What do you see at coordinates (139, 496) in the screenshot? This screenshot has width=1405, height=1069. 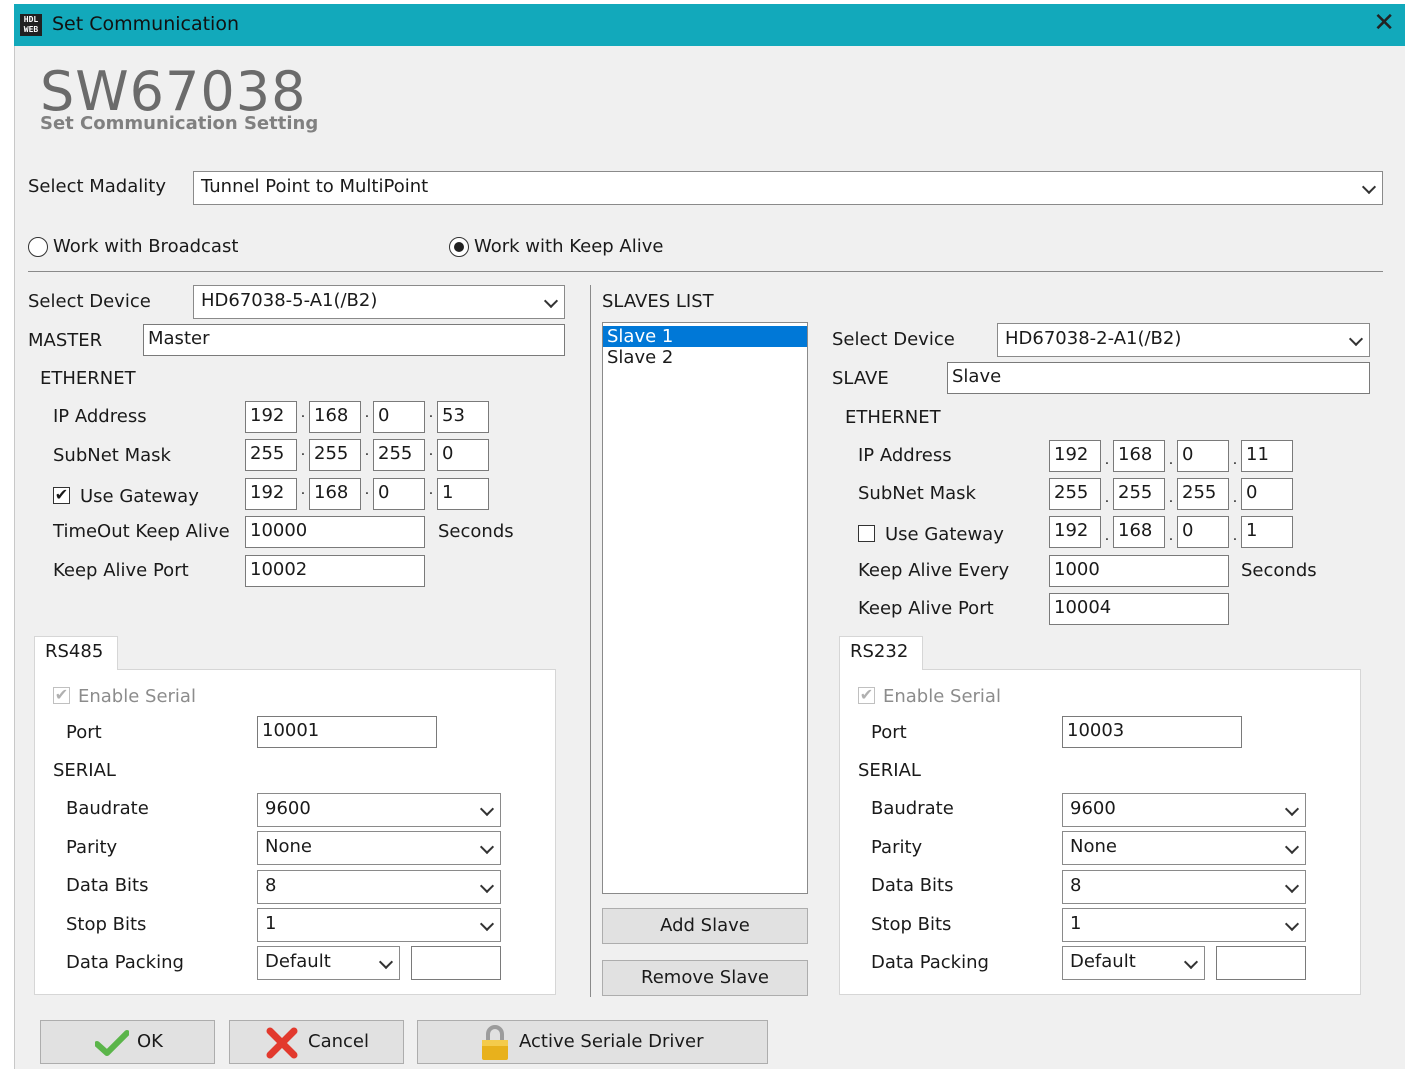 I see `master-gateway-label: Use Gateway` at bounding box center [139, 496].